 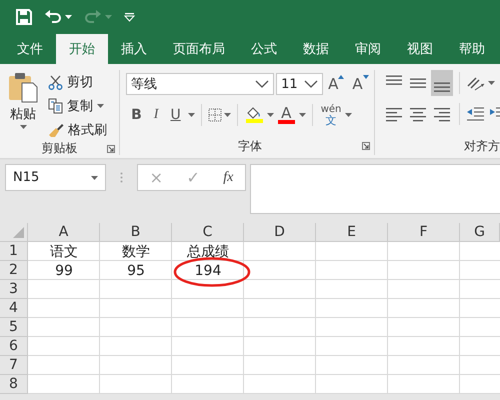 What do you see at coordinates (23, 87) in the screenshot?
I see `clipboard-icon` at bounding box center [23, 87].